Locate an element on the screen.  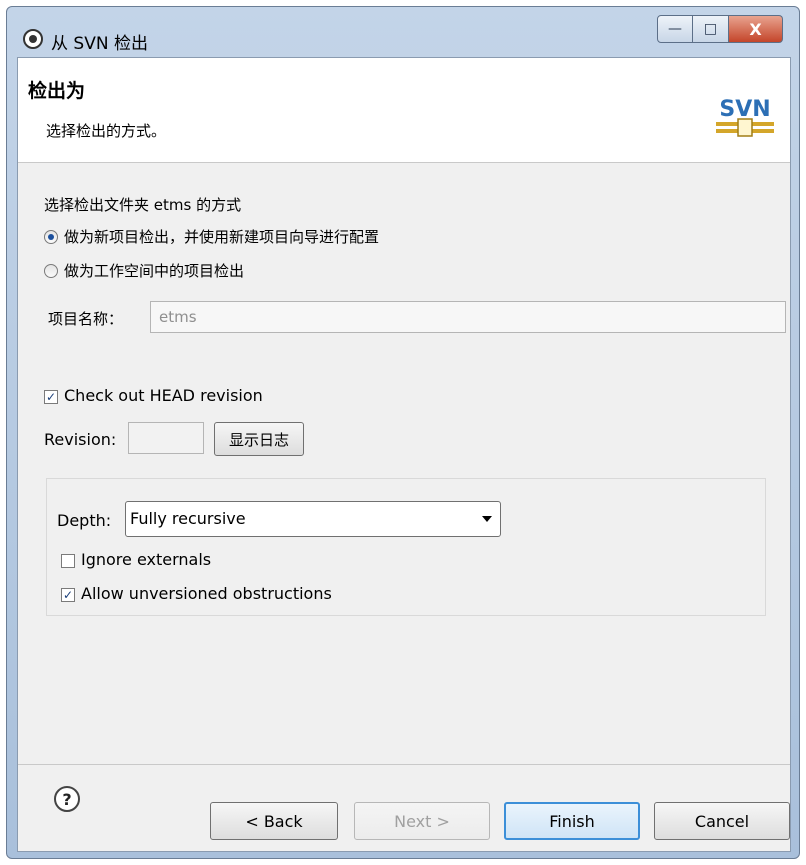
allow-unversioned-checkbox: ✓ is located at coordinates (68, 595).